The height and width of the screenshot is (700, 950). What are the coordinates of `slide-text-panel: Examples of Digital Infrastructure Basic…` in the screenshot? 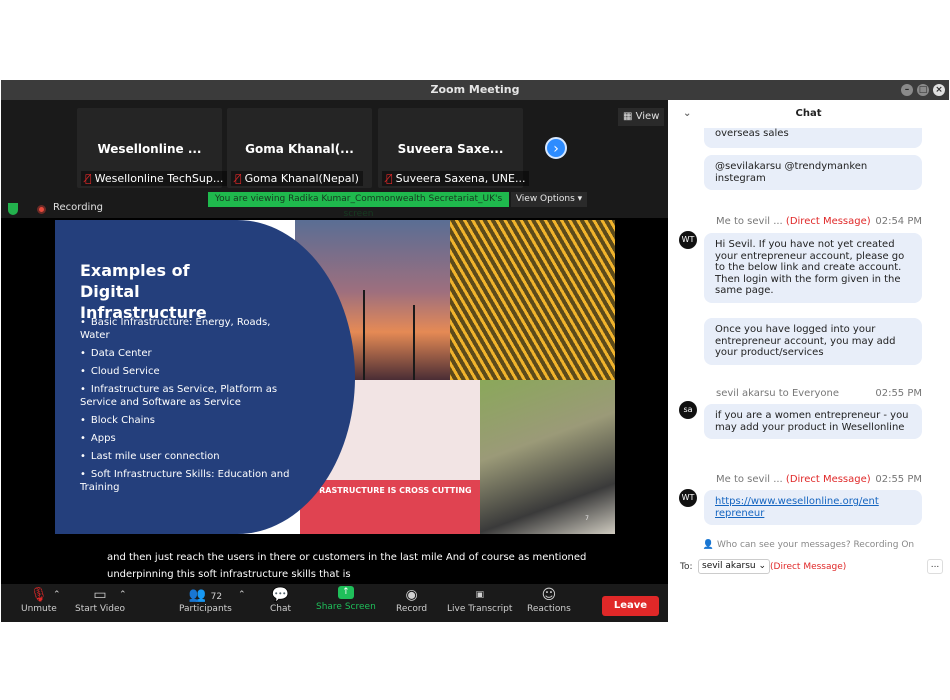 It's located at (205, 377).